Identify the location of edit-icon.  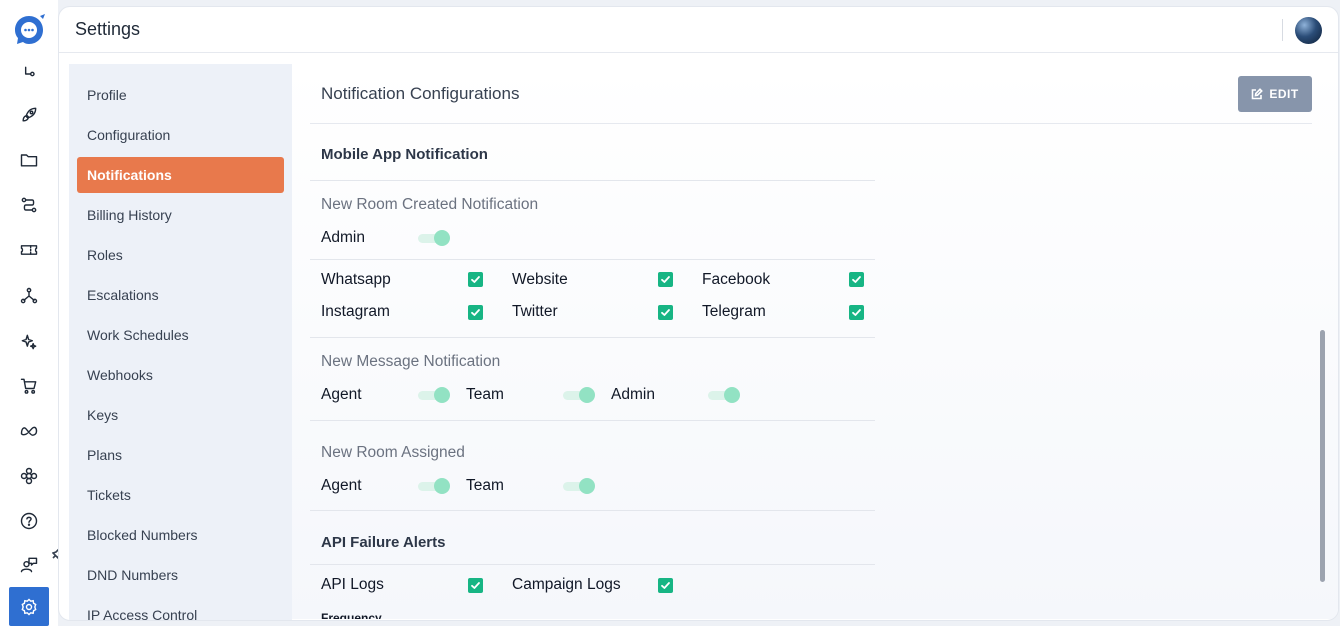
(1258, 94).